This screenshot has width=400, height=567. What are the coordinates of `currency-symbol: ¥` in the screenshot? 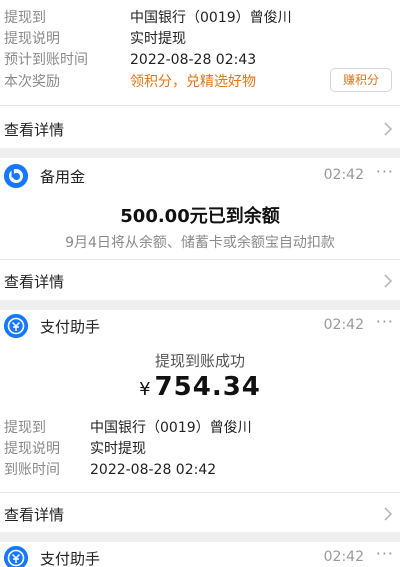 It's located at (145, 389).